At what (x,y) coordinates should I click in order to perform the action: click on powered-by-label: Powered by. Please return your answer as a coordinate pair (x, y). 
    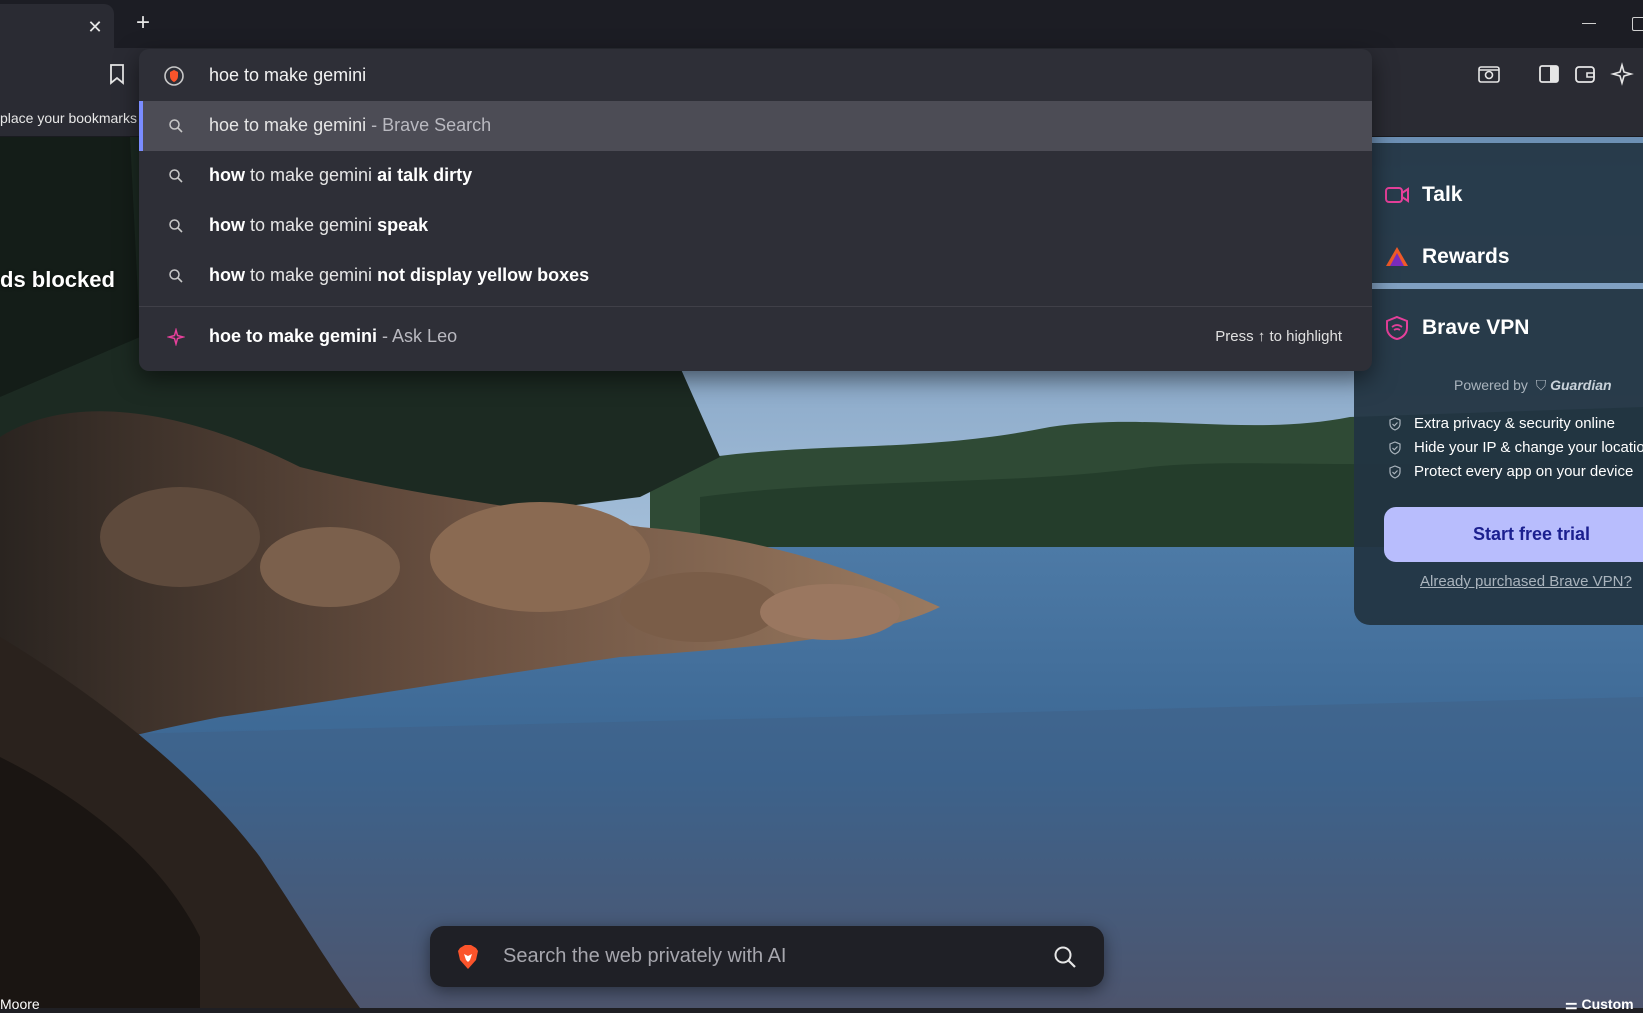
    Looking at the image, I should click on (1491, 385).